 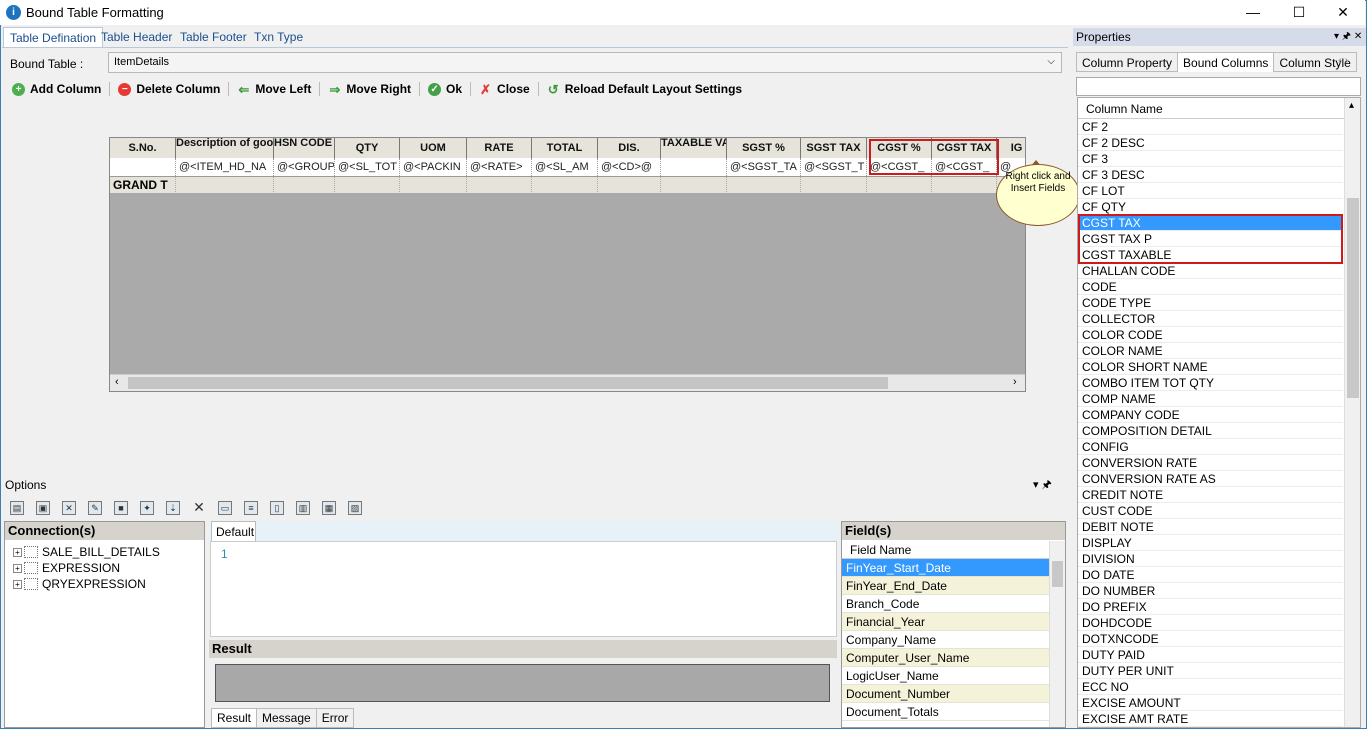 What do you see at coordinates (504, 89) in the screenshot?
I see `close-button: ✗ Close` at bounding box center [504, 89].